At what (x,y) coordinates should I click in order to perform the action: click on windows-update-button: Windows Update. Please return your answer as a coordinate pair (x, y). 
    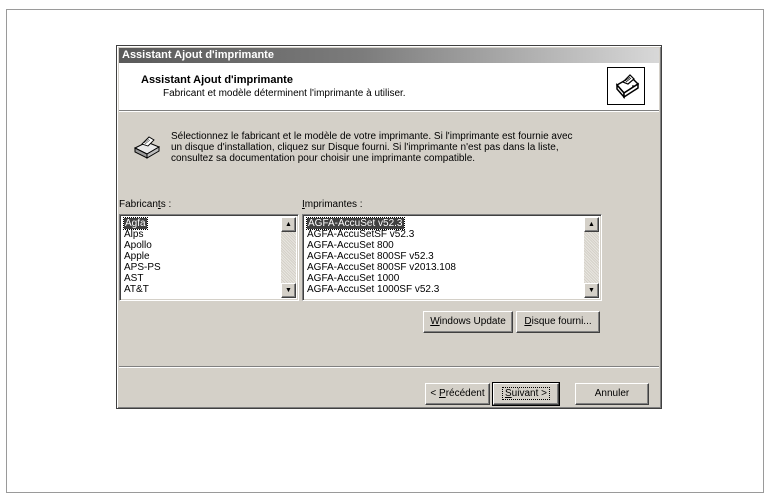
    Looking at the image, I should click on (468, 322).